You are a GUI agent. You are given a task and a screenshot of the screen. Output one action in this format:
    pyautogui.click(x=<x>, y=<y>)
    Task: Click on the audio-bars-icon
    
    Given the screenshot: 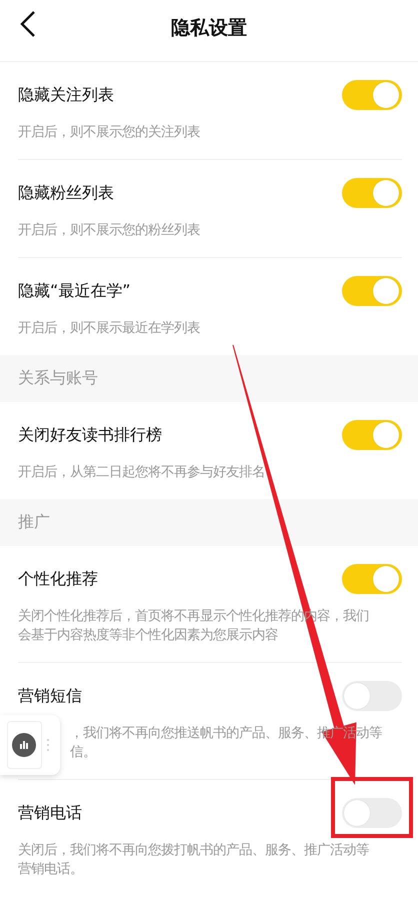 What is the action you would take?
    pyautogui.click(x=29, y=745)
    